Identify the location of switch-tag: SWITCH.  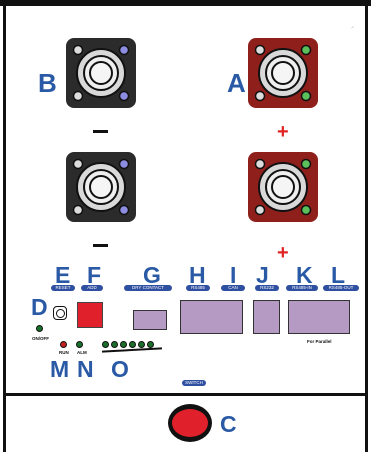
(194, 383).